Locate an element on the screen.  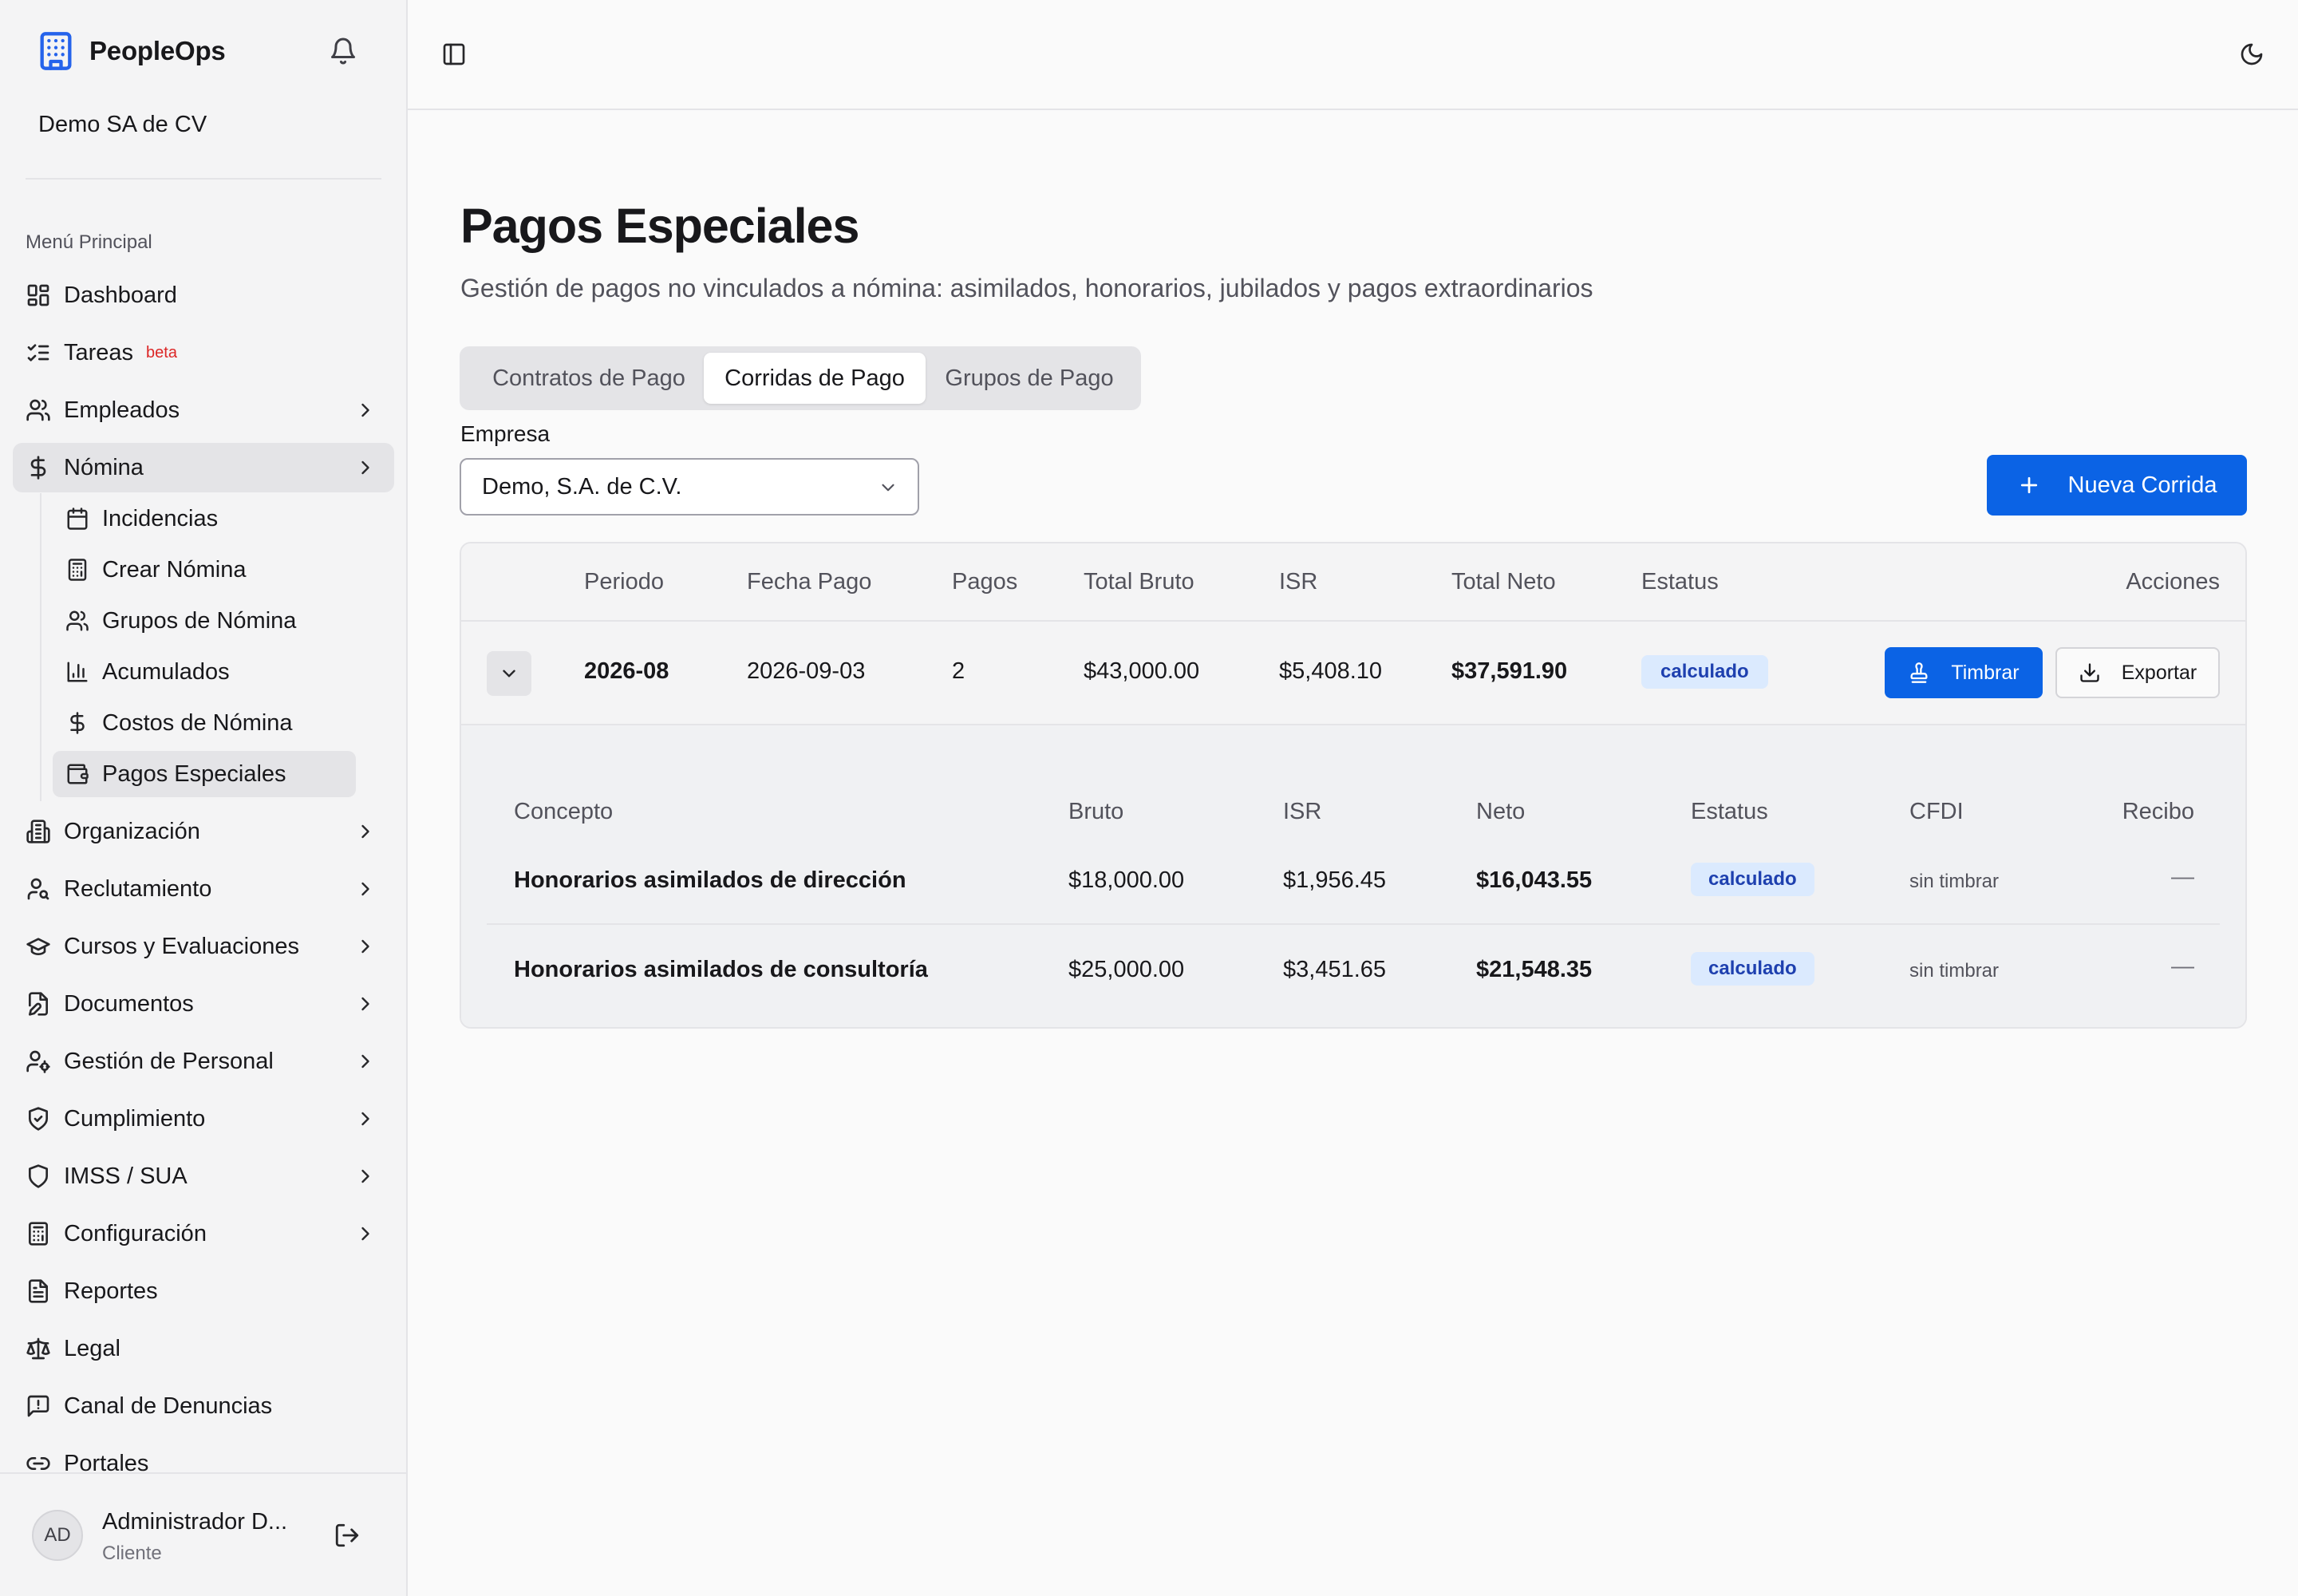
sidebar-item-canal-denuncias: Canal de Denuncias is located at coordinates (204, 1406).